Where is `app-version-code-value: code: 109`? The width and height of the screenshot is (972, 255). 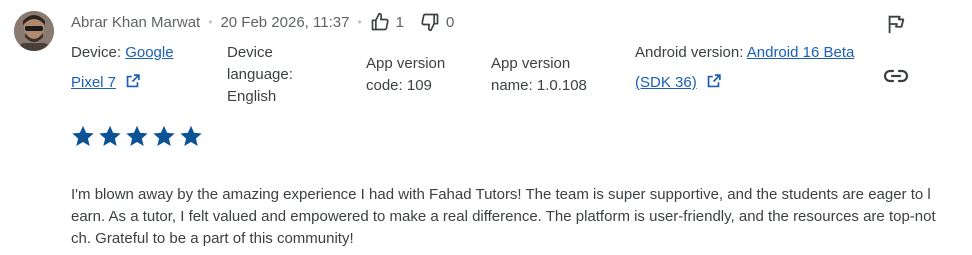
app-version-code-value: code: 109 is located at coordinates (399, 85).